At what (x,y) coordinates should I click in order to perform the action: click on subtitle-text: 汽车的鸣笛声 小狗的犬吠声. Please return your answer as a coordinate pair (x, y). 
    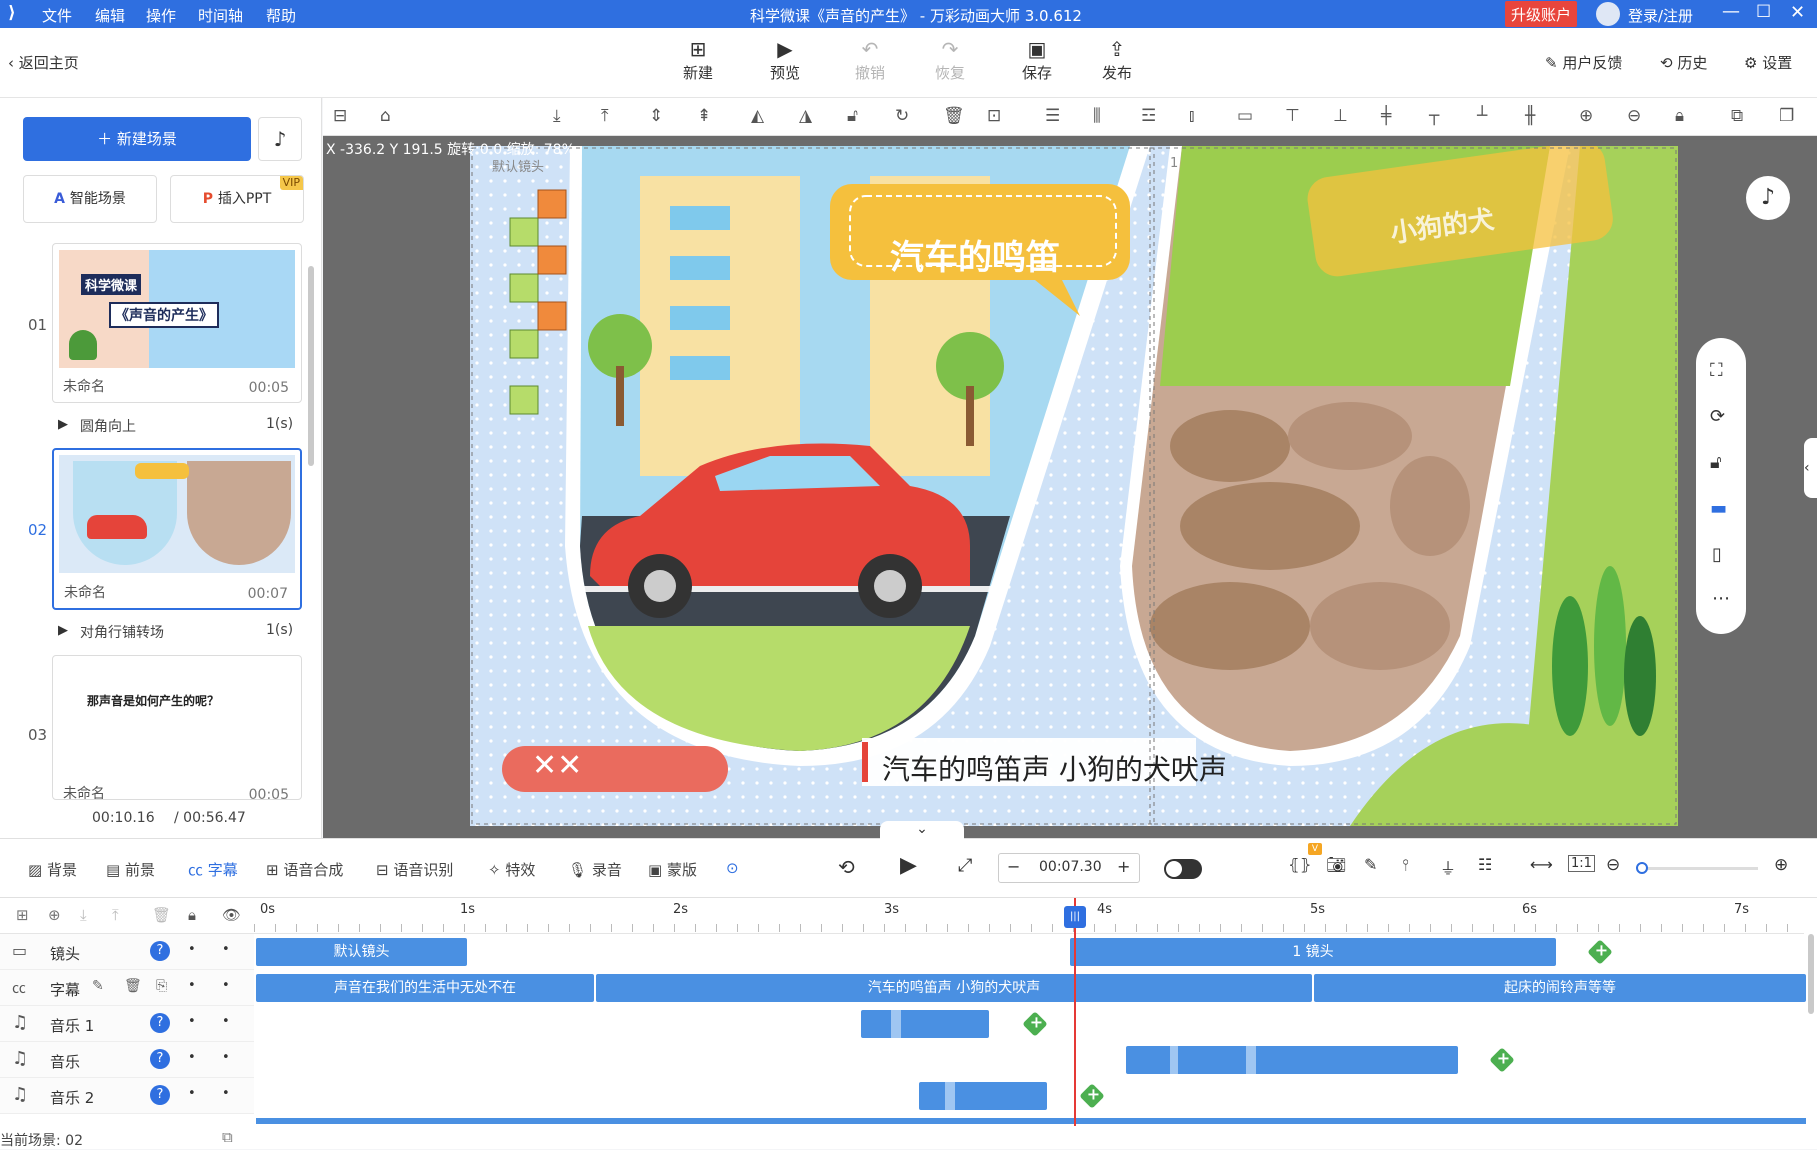
    Looking at the image, I should click on (1054, 768).